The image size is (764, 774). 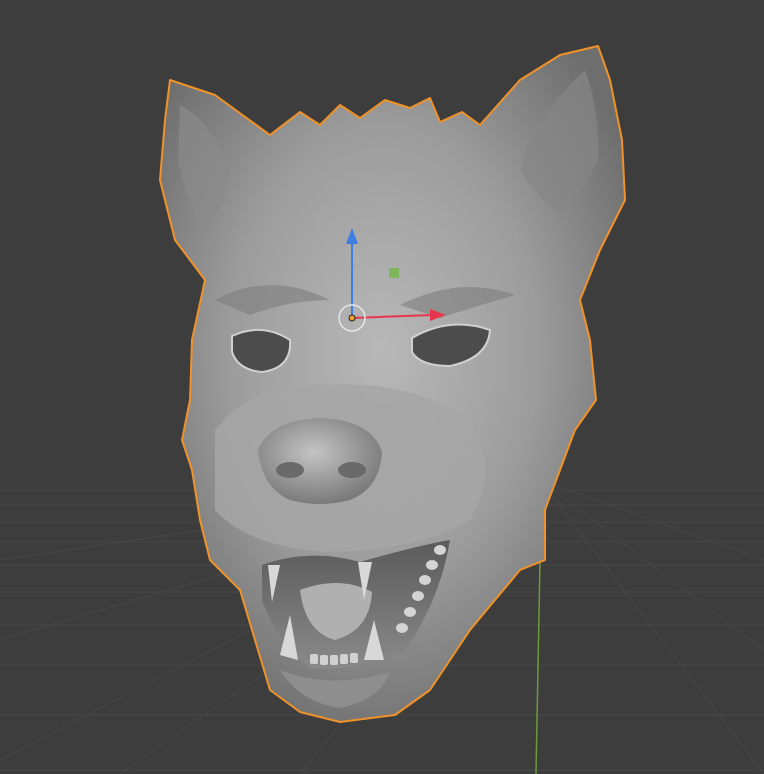 What do you see at coordinates (261, 351) in the screenshot?
I see `left-eye-hole` at bounding box center [261, 351].